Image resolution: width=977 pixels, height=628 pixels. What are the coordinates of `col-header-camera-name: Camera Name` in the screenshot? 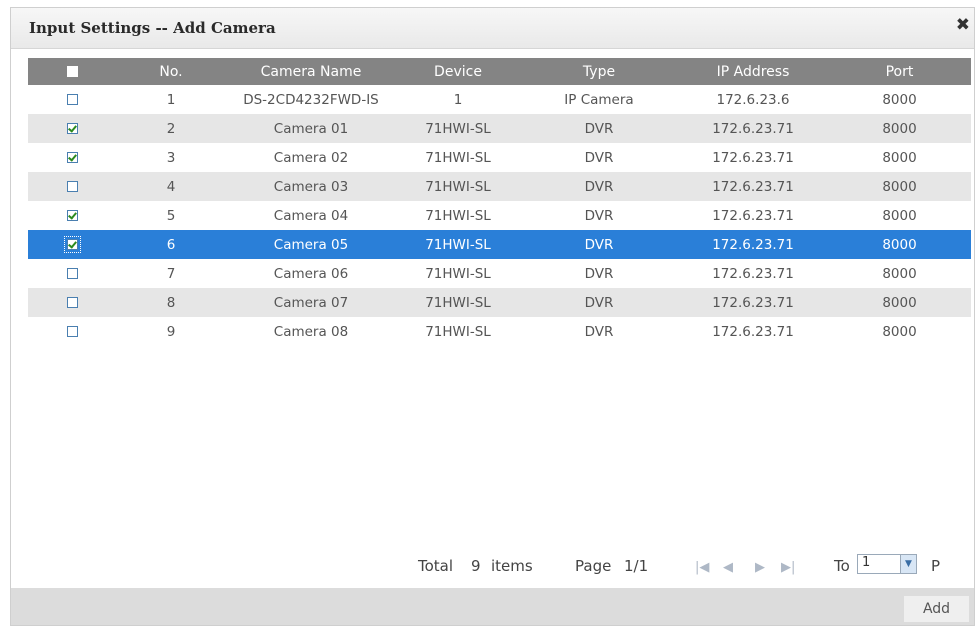 It's located at (311, 71).